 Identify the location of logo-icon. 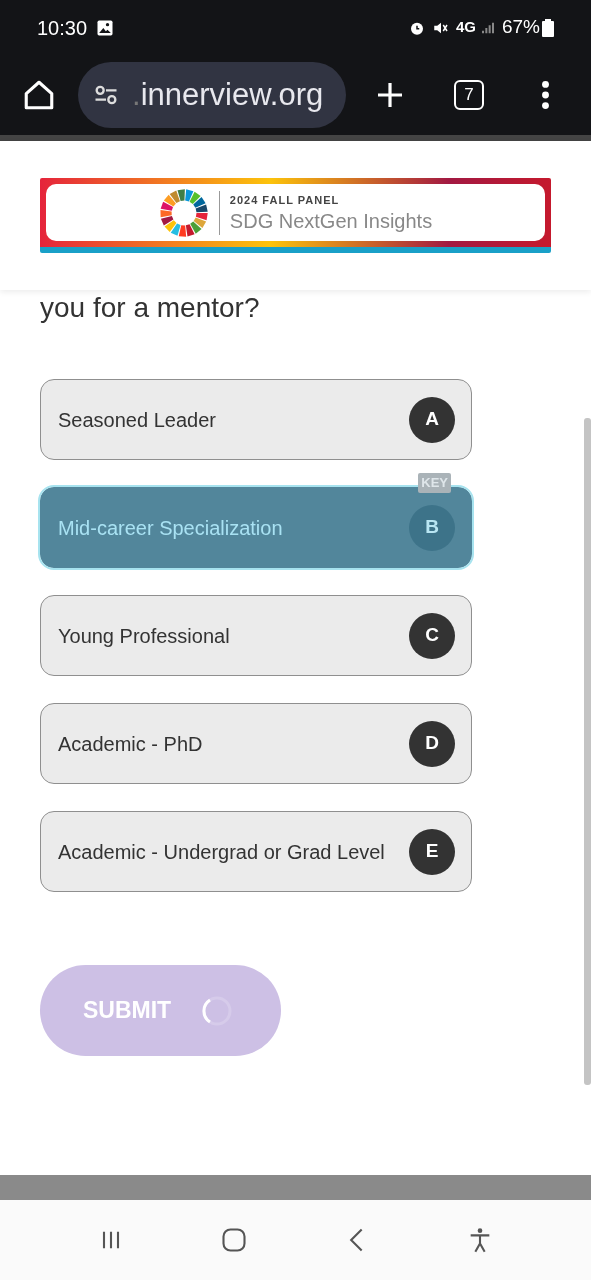
(183, 212).